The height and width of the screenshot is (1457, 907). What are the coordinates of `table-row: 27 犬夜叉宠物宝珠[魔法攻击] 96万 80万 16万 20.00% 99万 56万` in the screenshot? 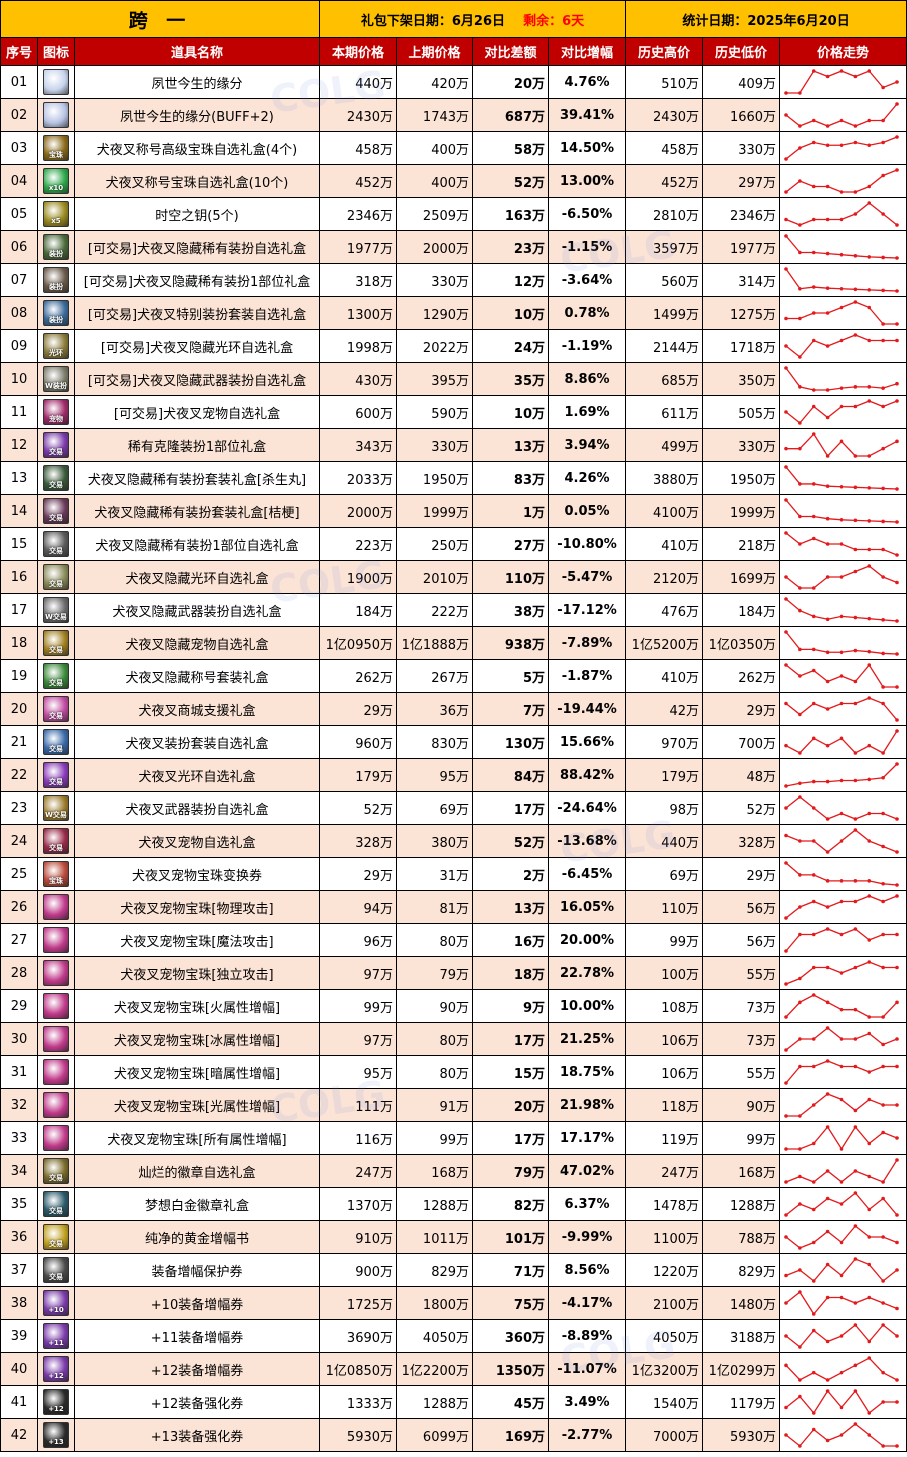 It's located at (453, 940).